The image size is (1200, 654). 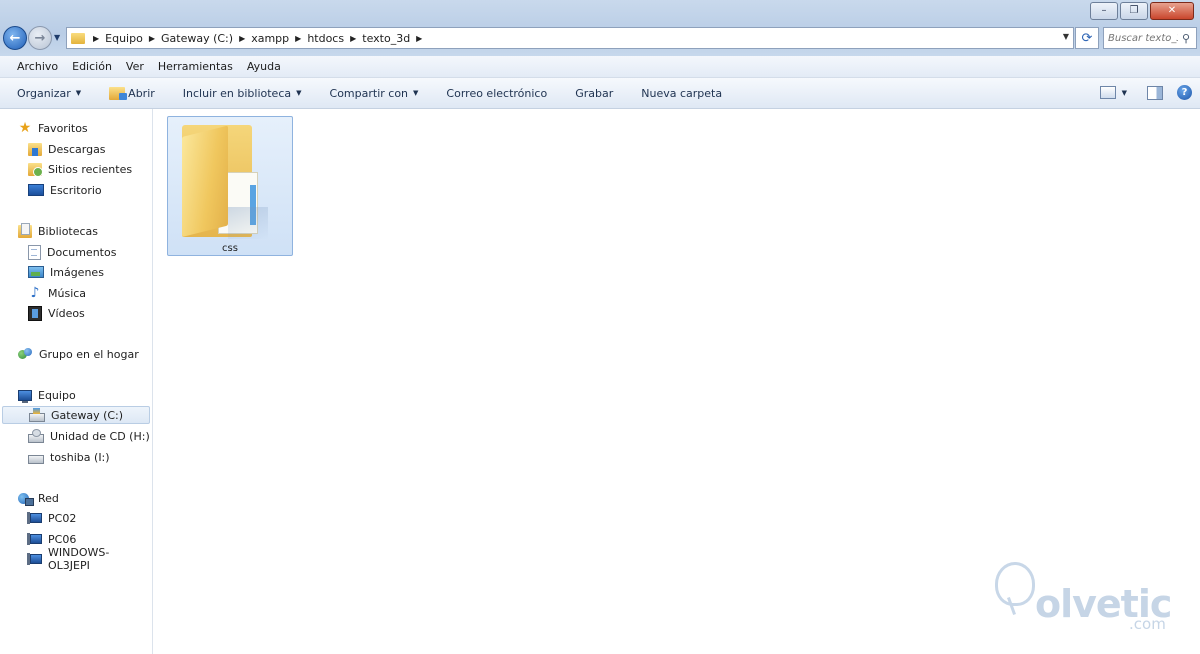 What do you see at coordinates (1155, 92) in the screenshot?
I see `preview-pane-icon` at bounding box center [1155, 92].